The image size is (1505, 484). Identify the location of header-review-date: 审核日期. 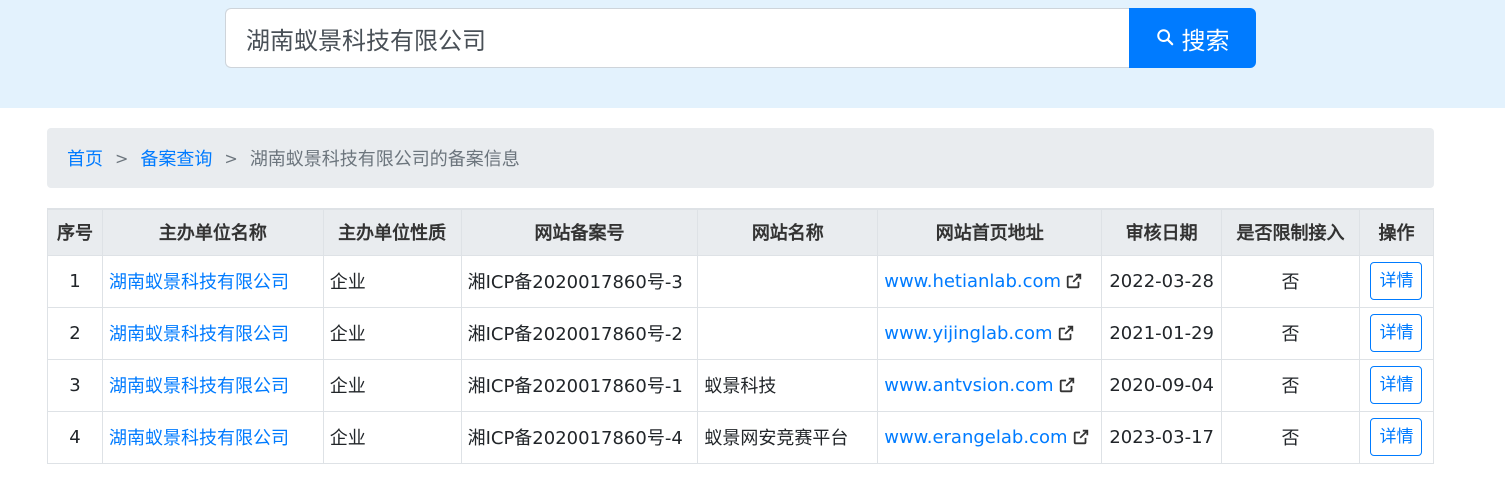
(1162, 232).